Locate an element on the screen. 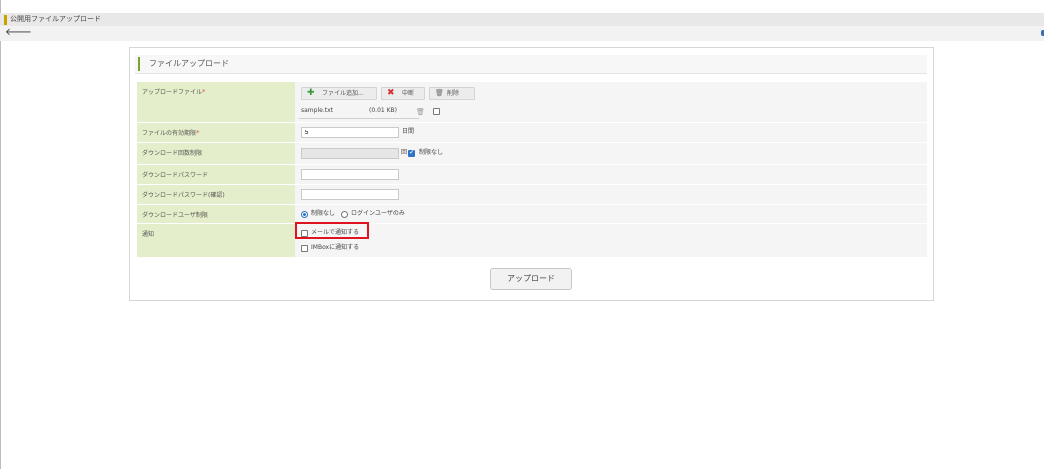 The width and height of the screenshot is (1044, 469). file-trash-icon: 🗑 is located at coordinates (420, 112).